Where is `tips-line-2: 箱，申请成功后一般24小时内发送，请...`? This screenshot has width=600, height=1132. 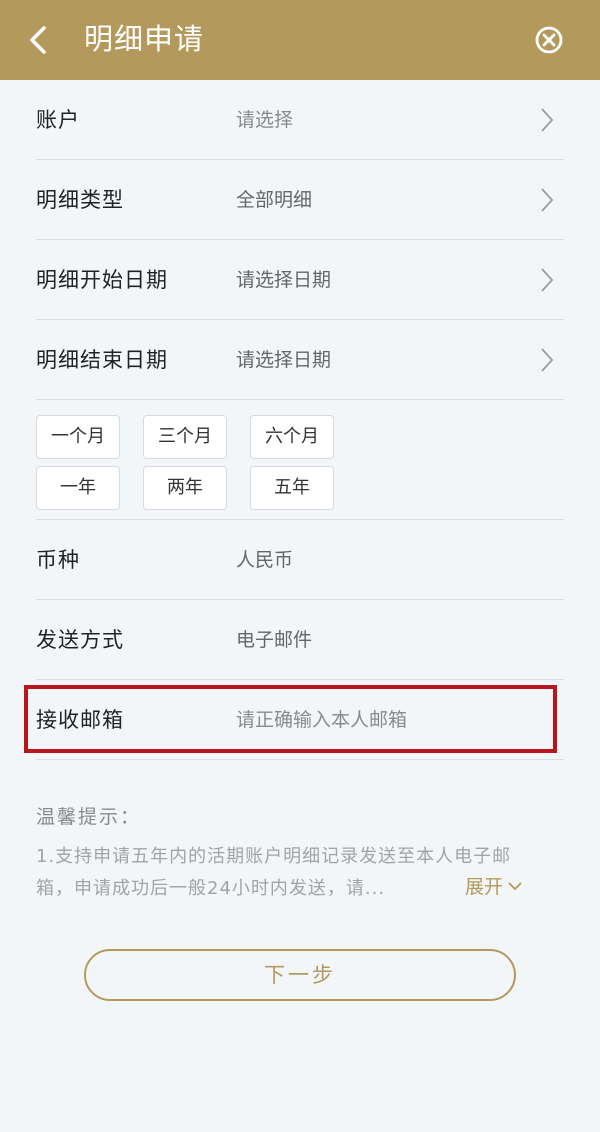
tips-line-2: 箱，申请成功后一般24小时内发送，请... is located at coordinates (211, 888).